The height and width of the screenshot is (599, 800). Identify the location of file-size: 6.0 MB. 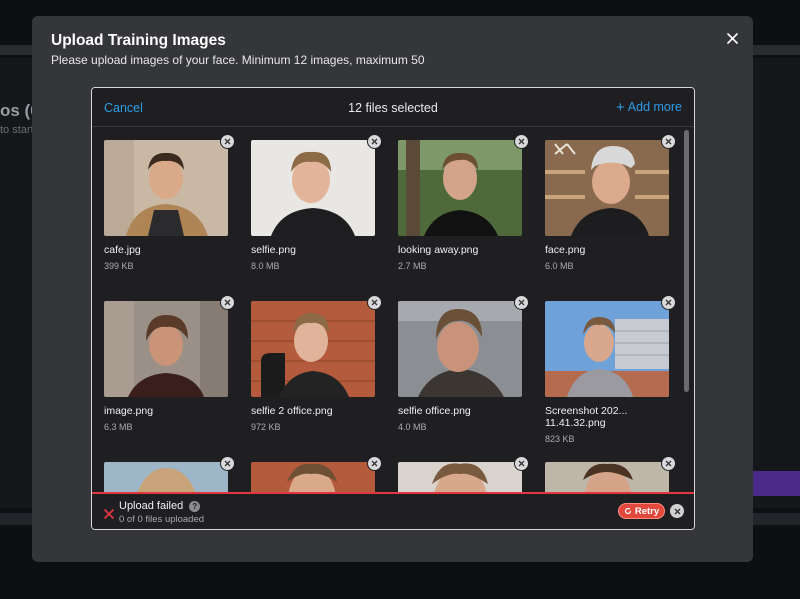
(559, 266).